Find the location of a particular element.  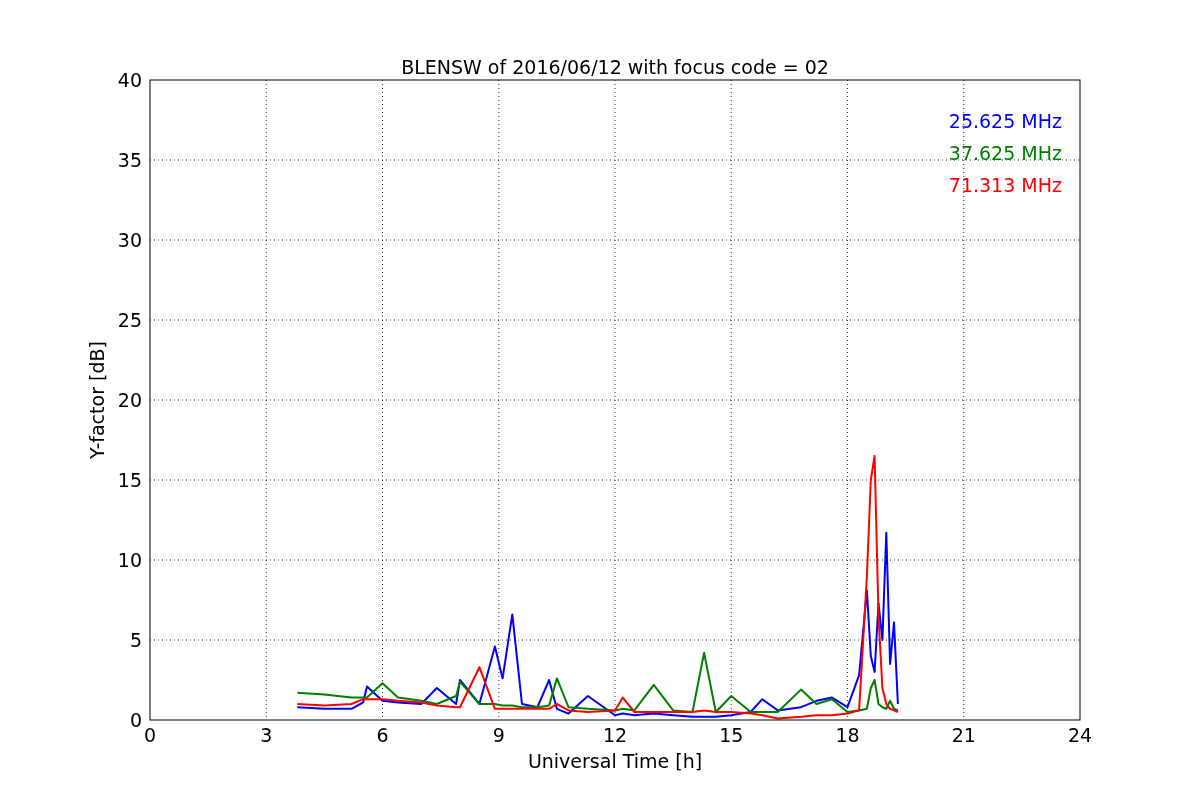

legend-label: 37.625 MHz is located at coordinates (1005, 153).